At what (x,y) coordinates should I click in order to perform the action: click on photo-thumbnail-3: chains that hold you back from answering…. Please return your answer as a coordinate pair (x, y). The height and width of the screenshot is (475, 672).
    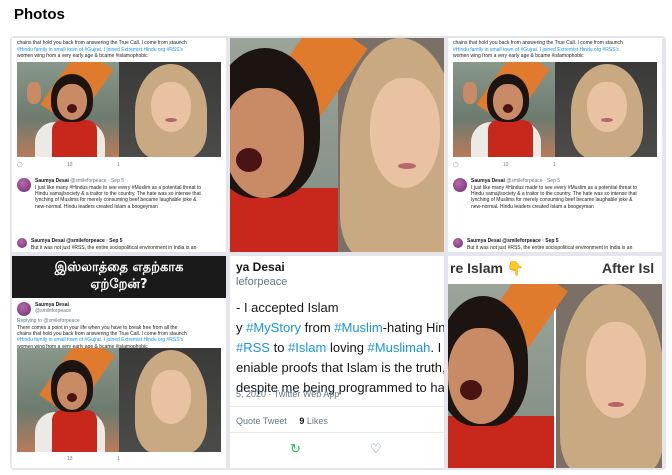
    Looking at the image, I should click on (555, 145).